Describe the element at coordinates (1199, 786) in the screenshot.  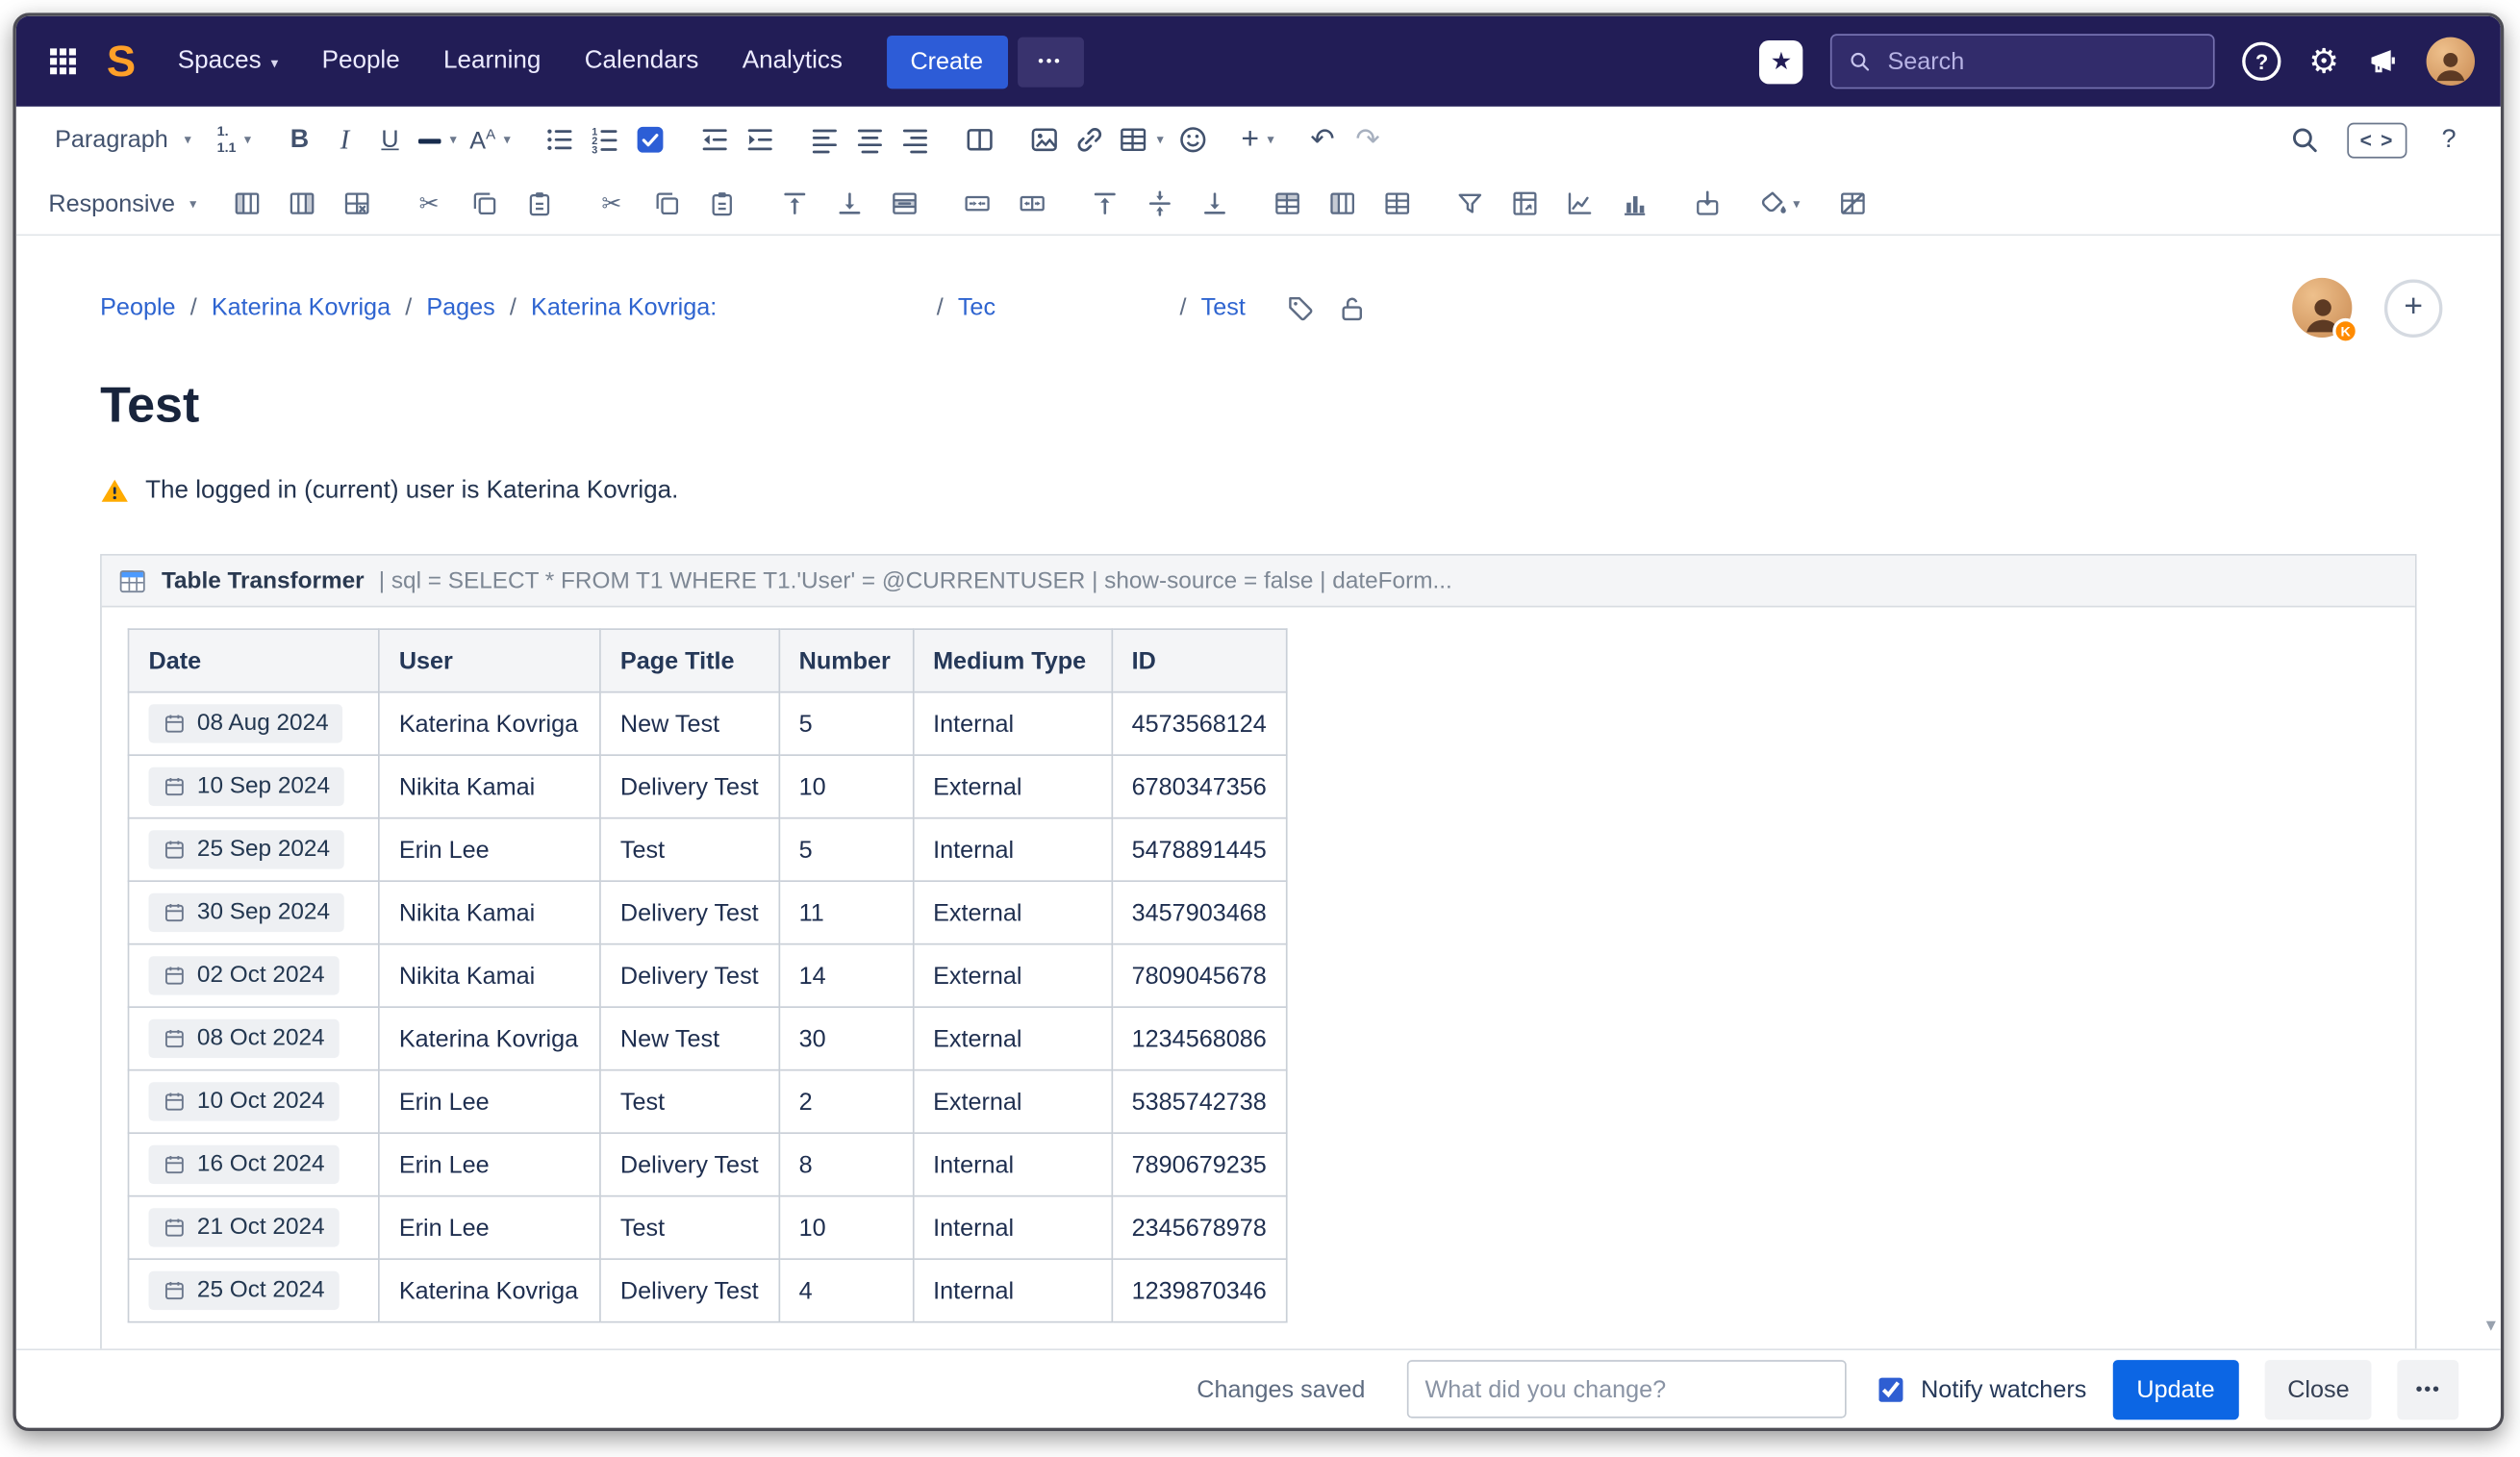
I see `id-cell: 6780347356` at that location.